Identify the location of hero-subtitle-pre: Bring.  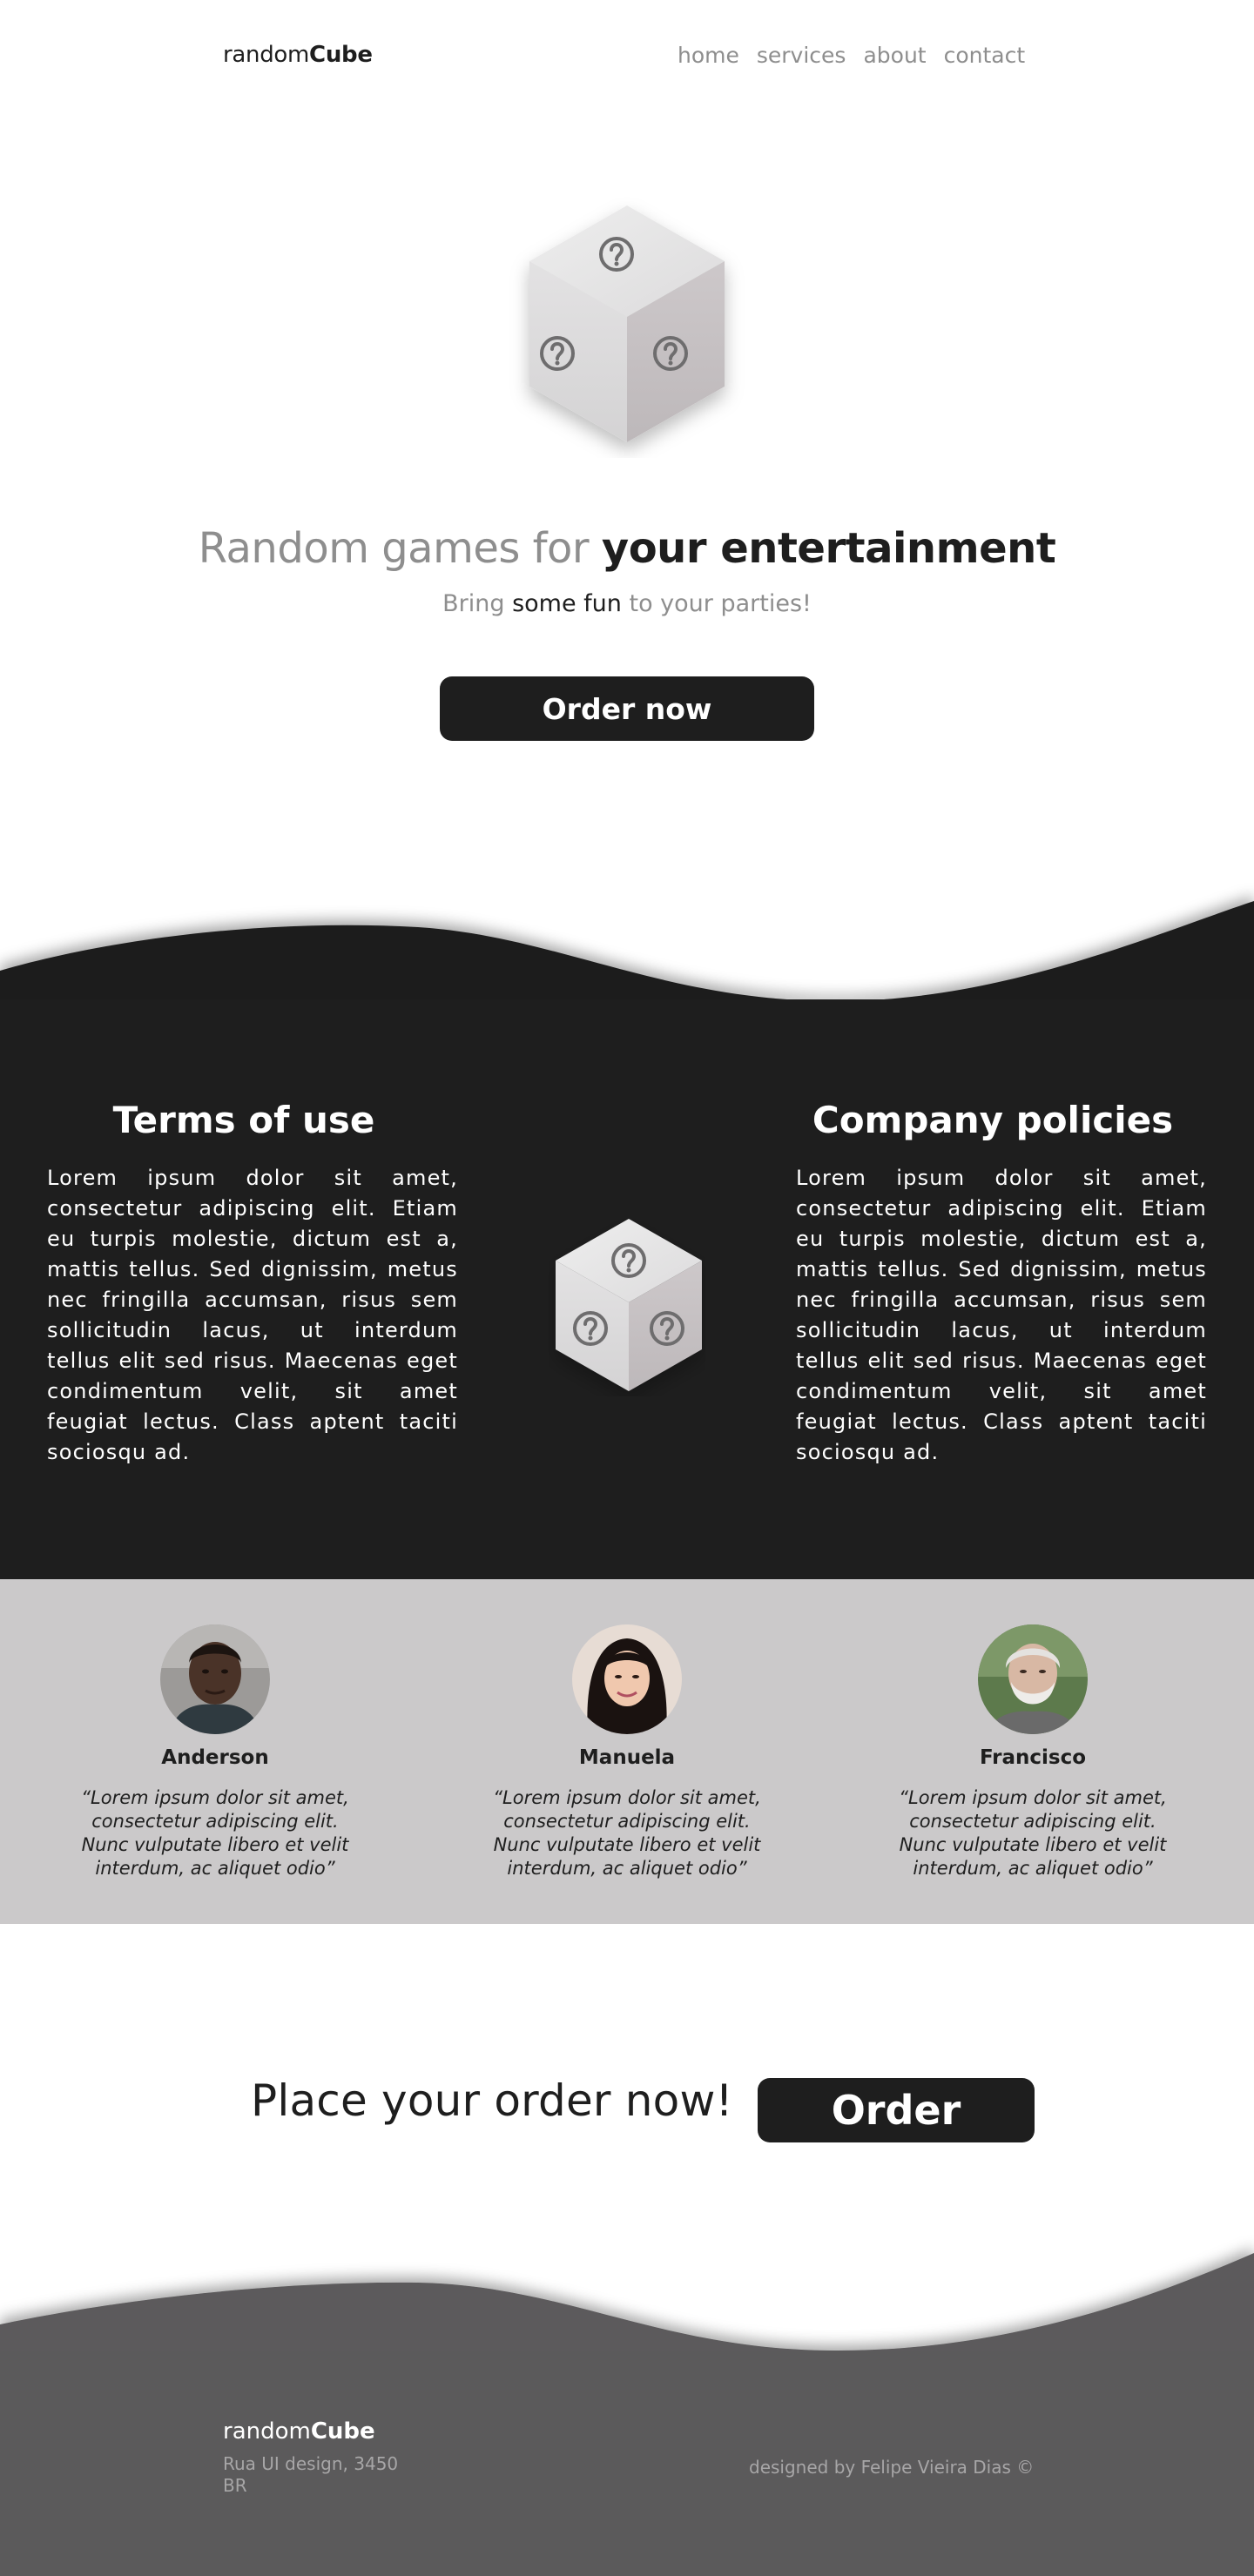
(477, 603).